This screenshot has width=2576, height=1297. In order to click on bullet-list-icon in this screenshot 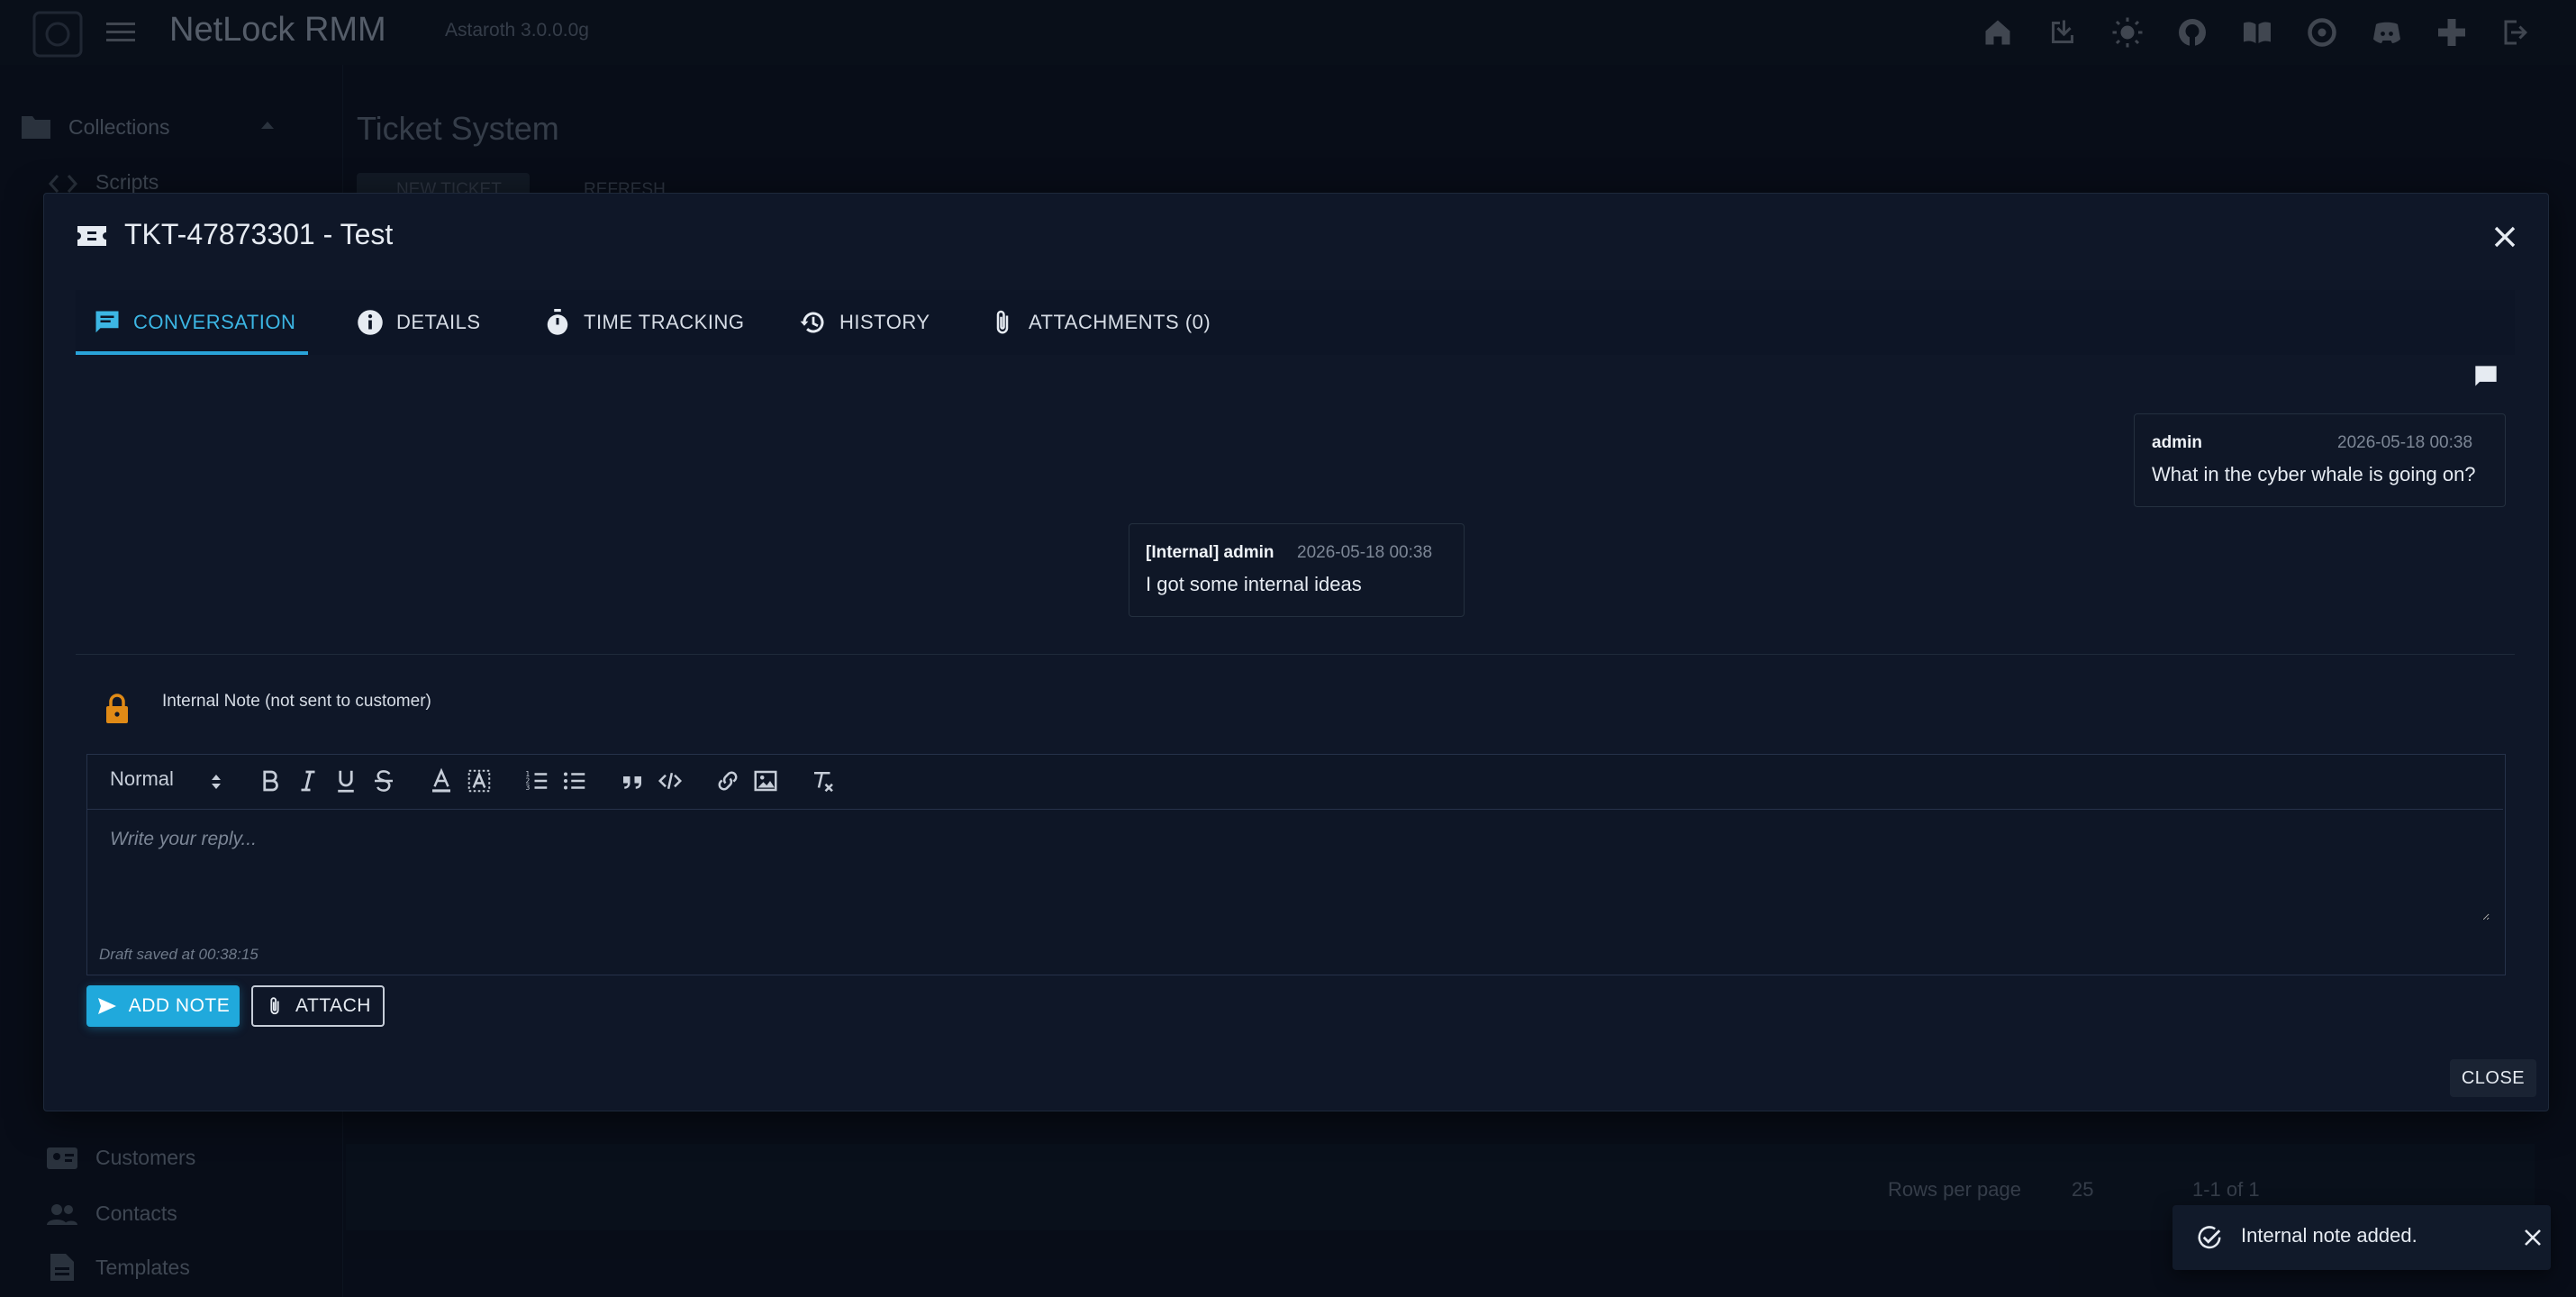, I will do `click(574, 780)`.